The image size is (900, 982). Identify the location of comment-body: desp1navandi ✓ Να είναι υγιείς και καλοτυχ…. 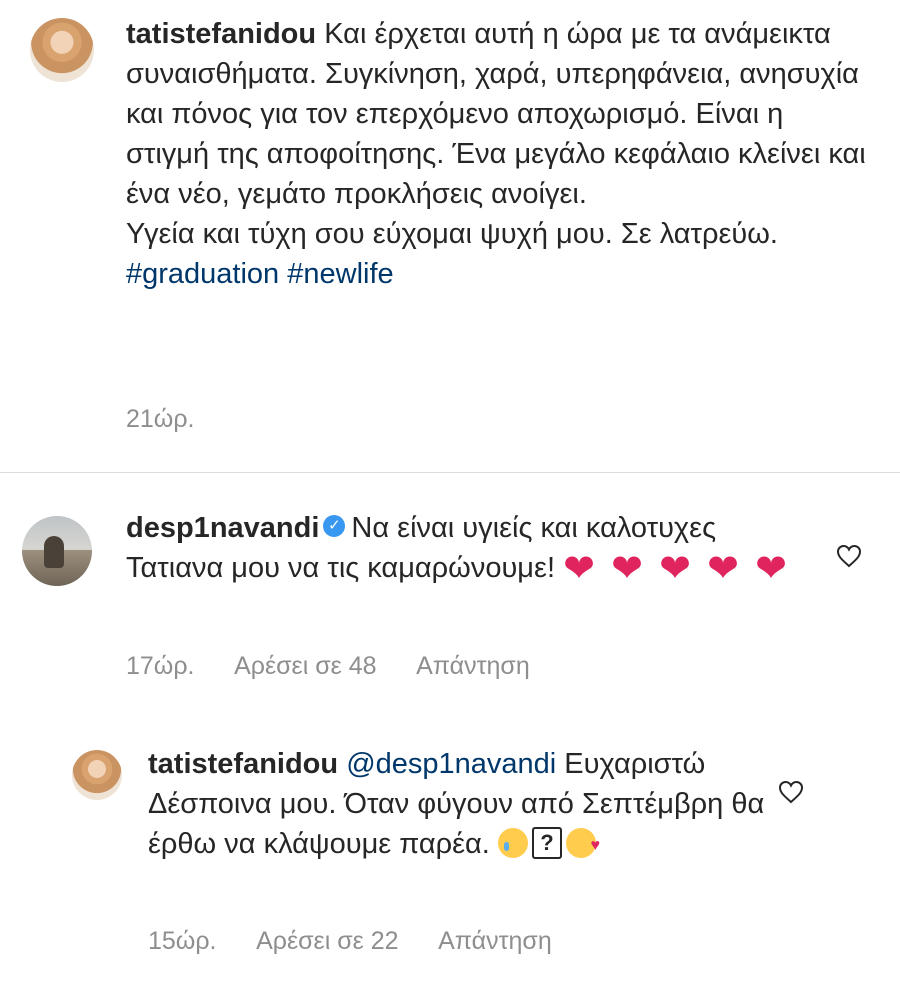
(471, 548).